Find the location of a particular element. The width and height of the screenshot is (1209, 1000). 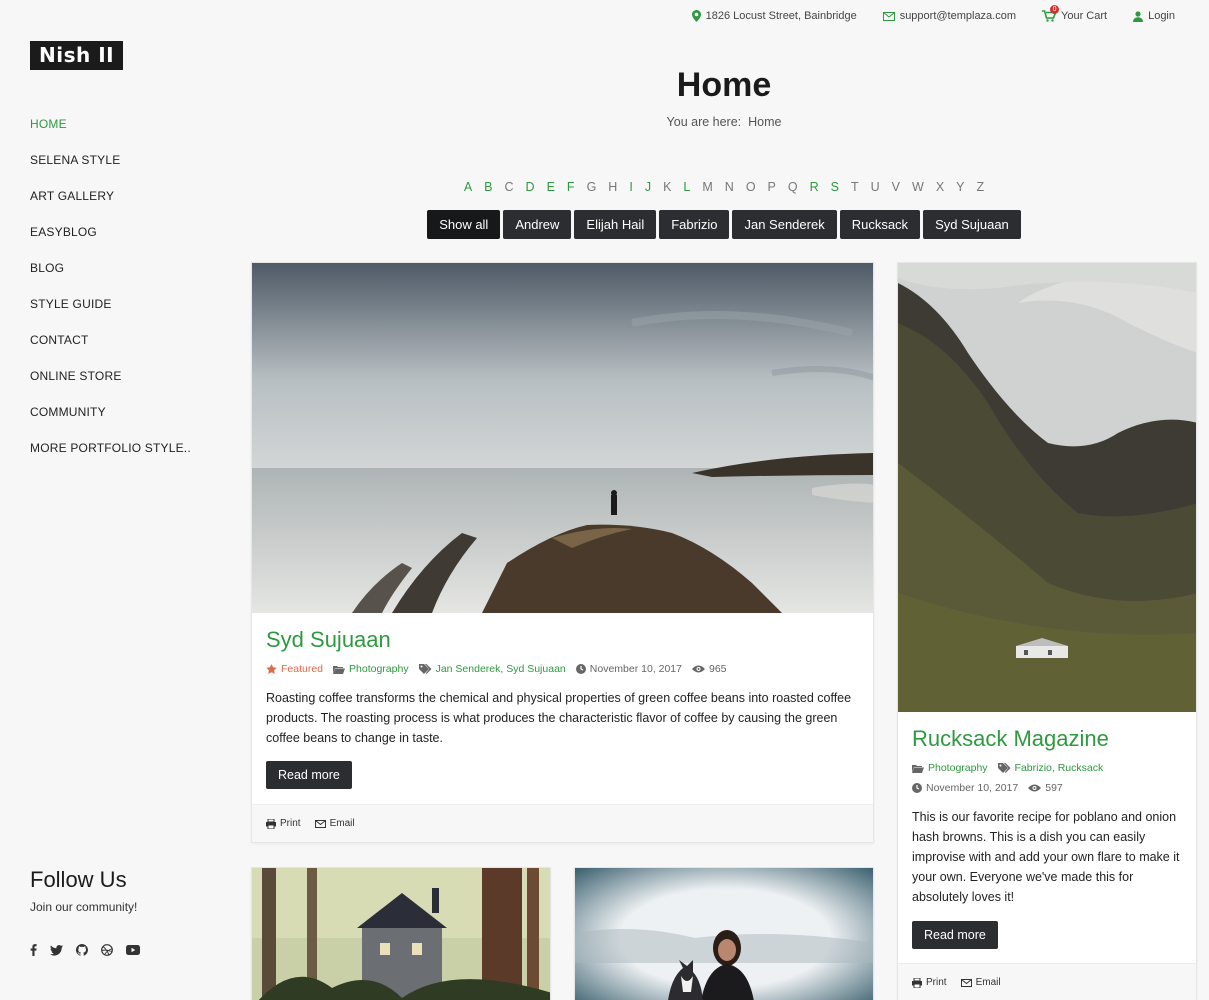

tags-label: Jan Senderek, Syd Sujuaan is located at coordinates (501, 669).